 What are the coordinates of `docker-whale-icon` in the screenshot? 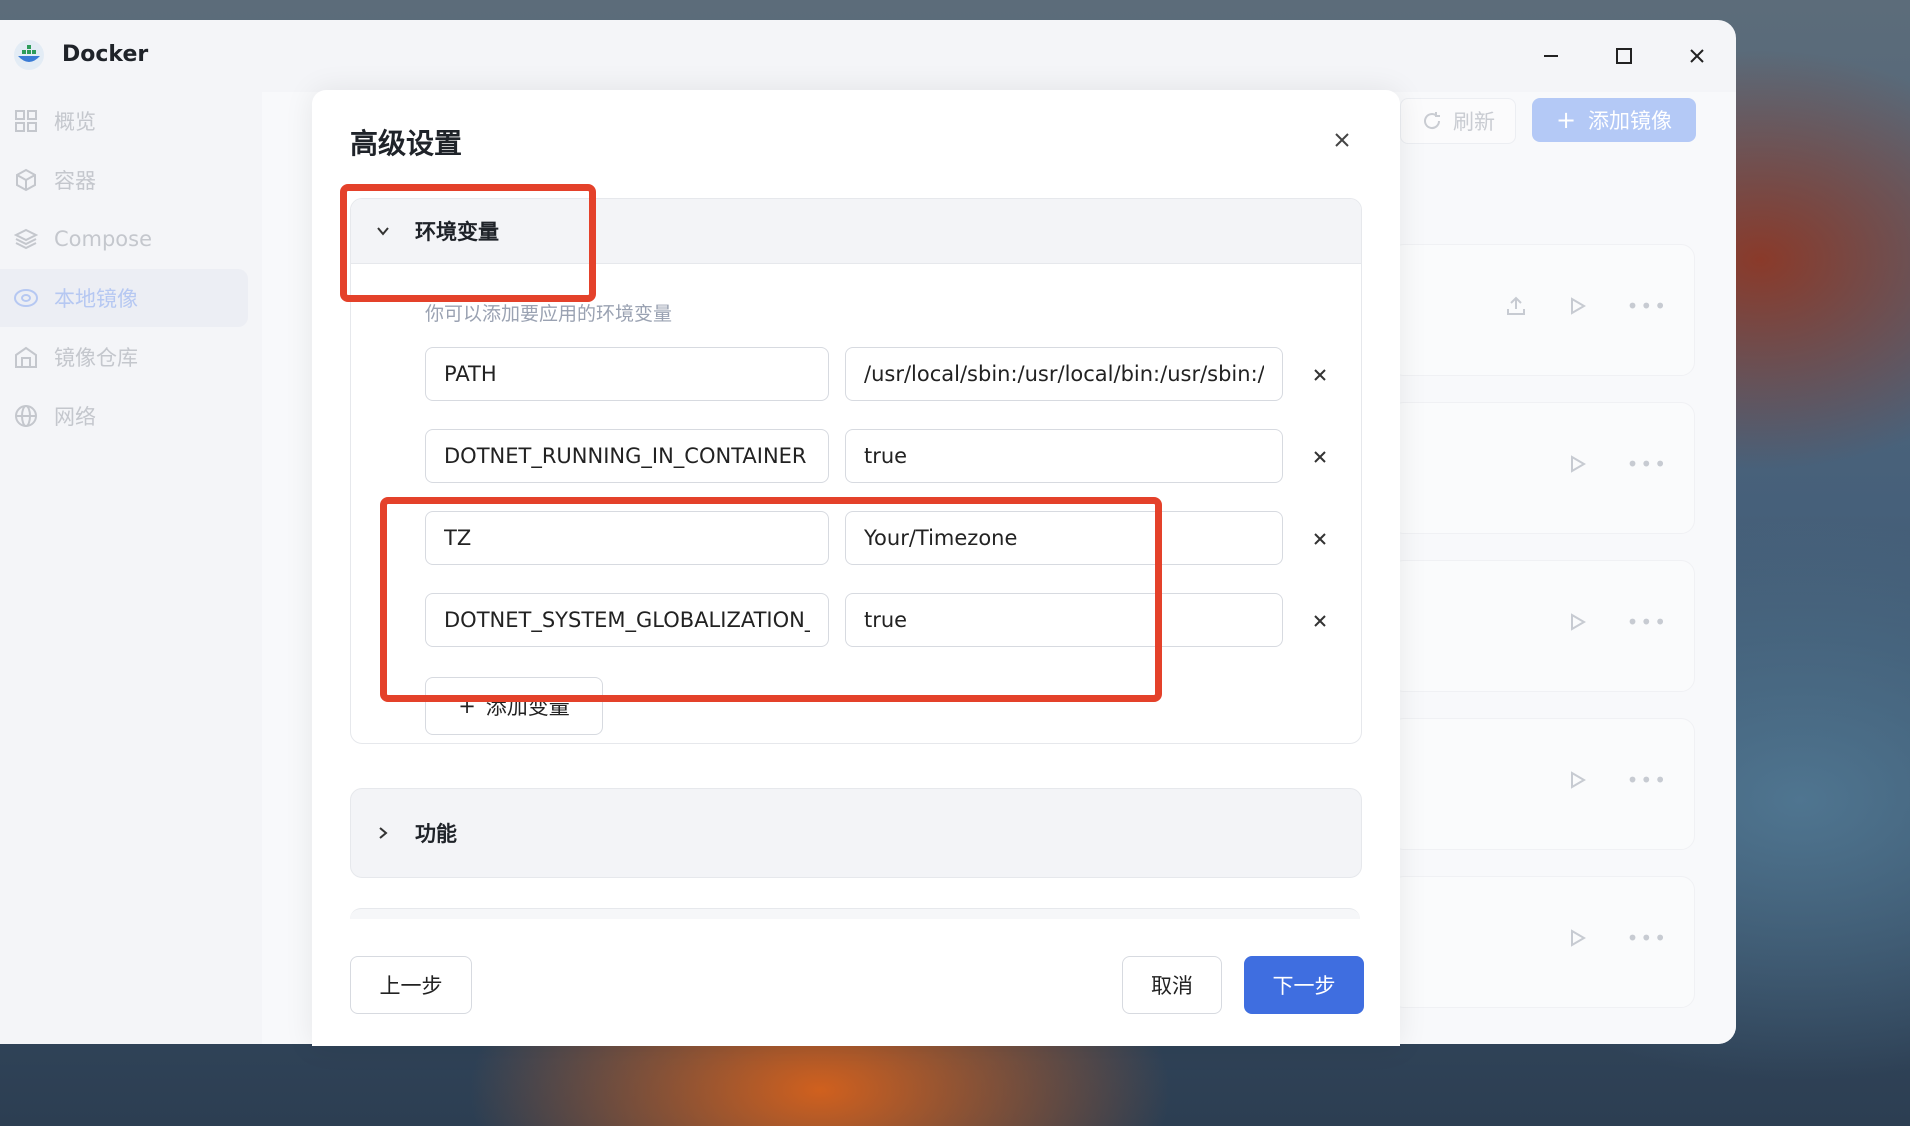 It's located at (29, 55).